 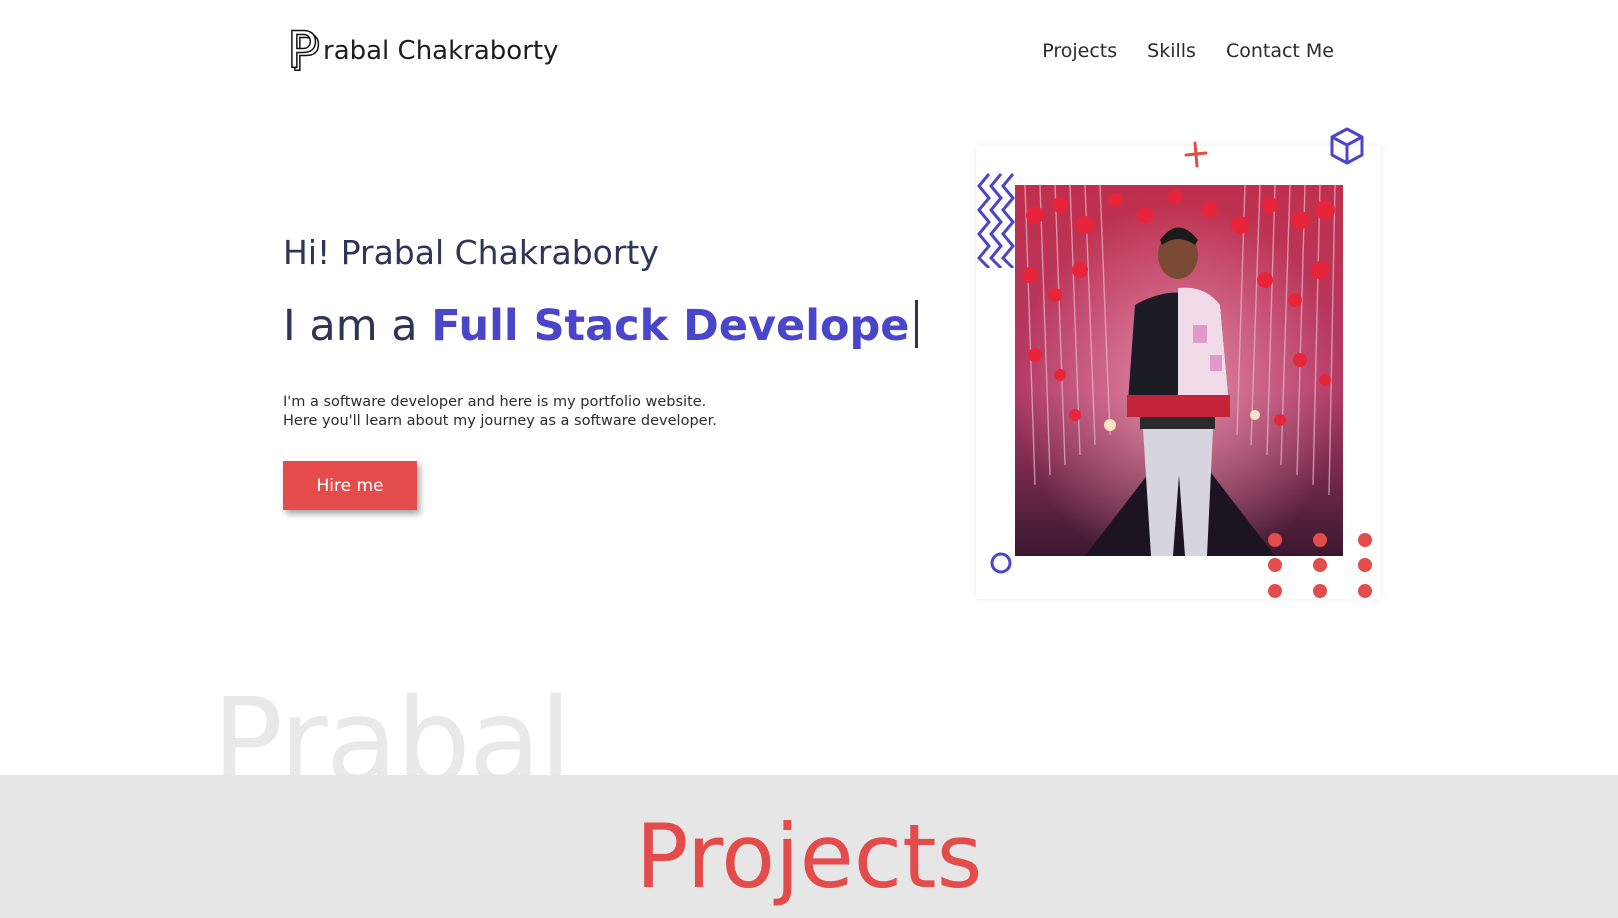 What do you see at coordinates (1171, 51) in the screenshot?
I see `nav-skills: Skills` at bounding box center [1171, 51].